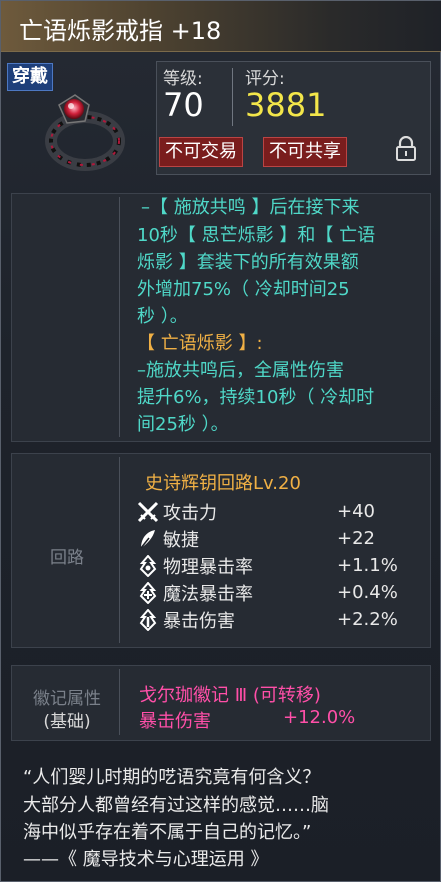 The width and height of the screenshot is (441, 882). What do you see at coordinates (148, 593) in the screenshot?
I see `magic-crit-icon` at bounding box center [148, 593].